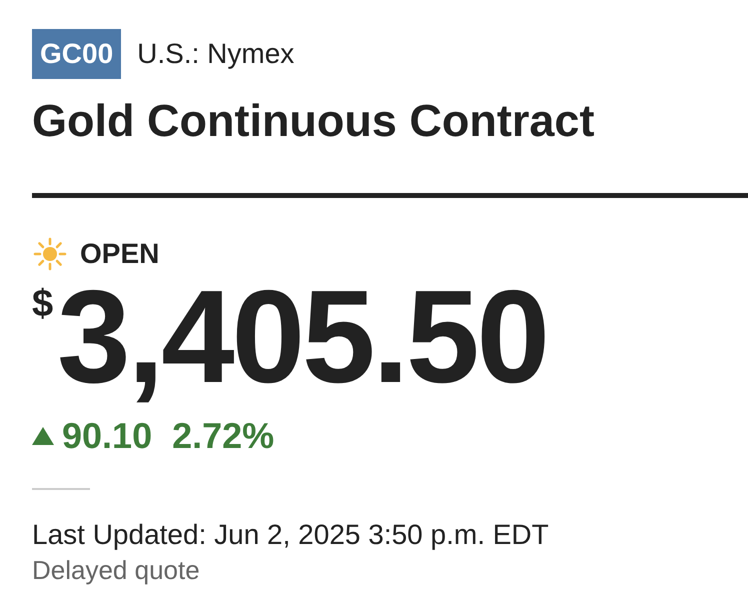  Describe the element at coordinates (107, 436) in the screenshot. I see `change-amount: 90.10` at that location.